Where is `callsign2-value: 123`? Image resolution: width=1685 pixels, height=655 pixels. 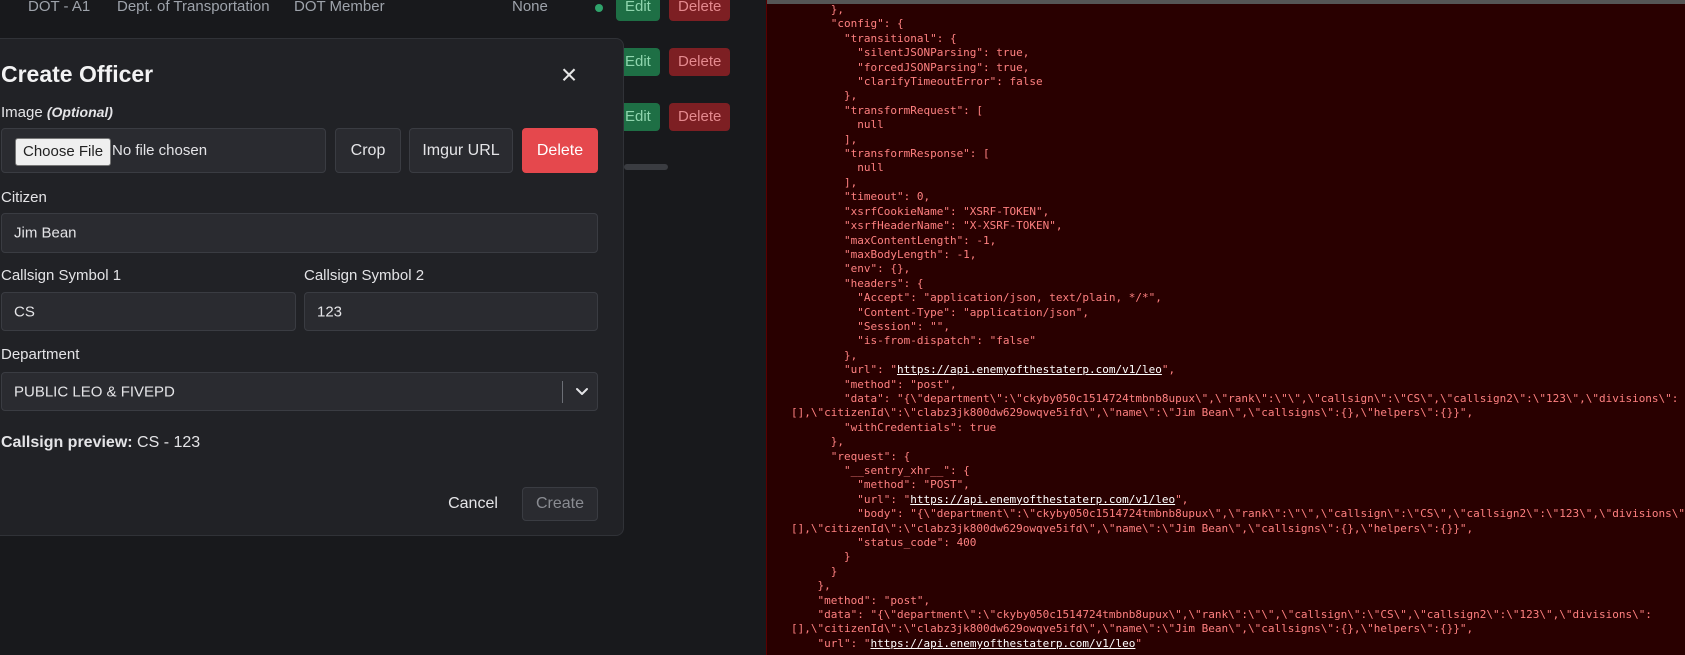
callsign2-value: 123 is located at coordinates (330, 311).